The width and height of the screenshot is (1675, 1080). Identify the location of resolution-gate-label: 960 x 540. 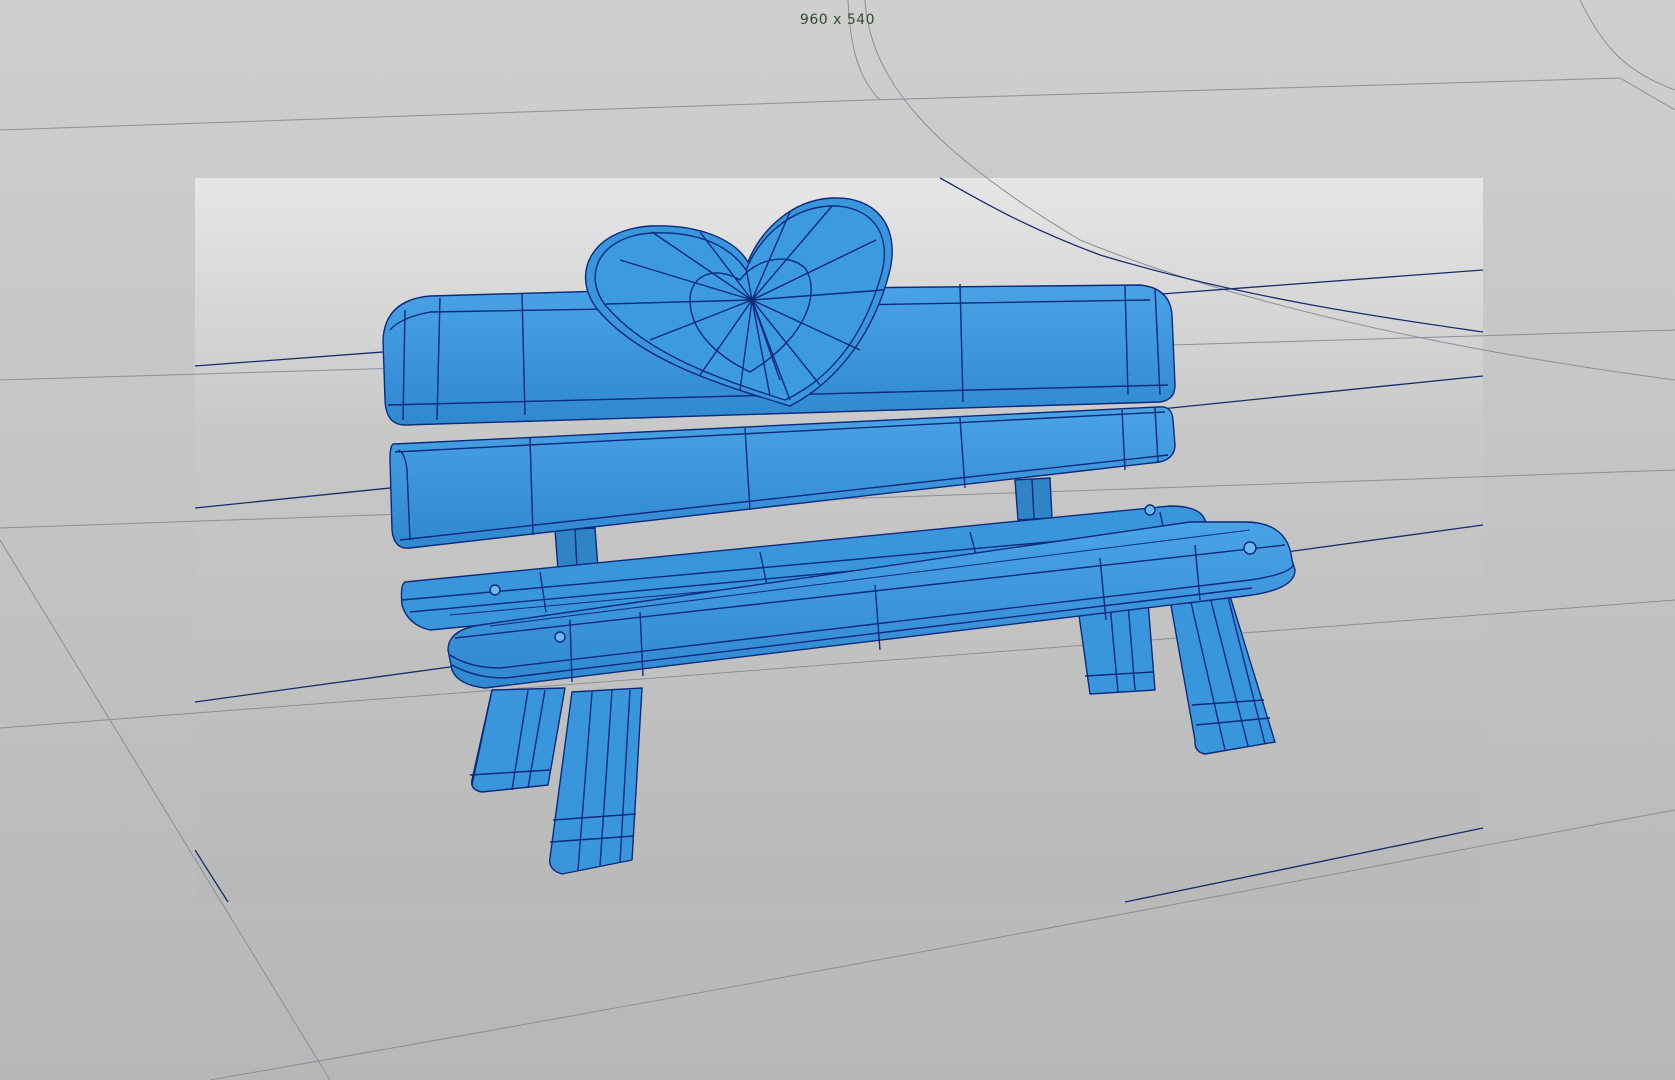
(837, 20).